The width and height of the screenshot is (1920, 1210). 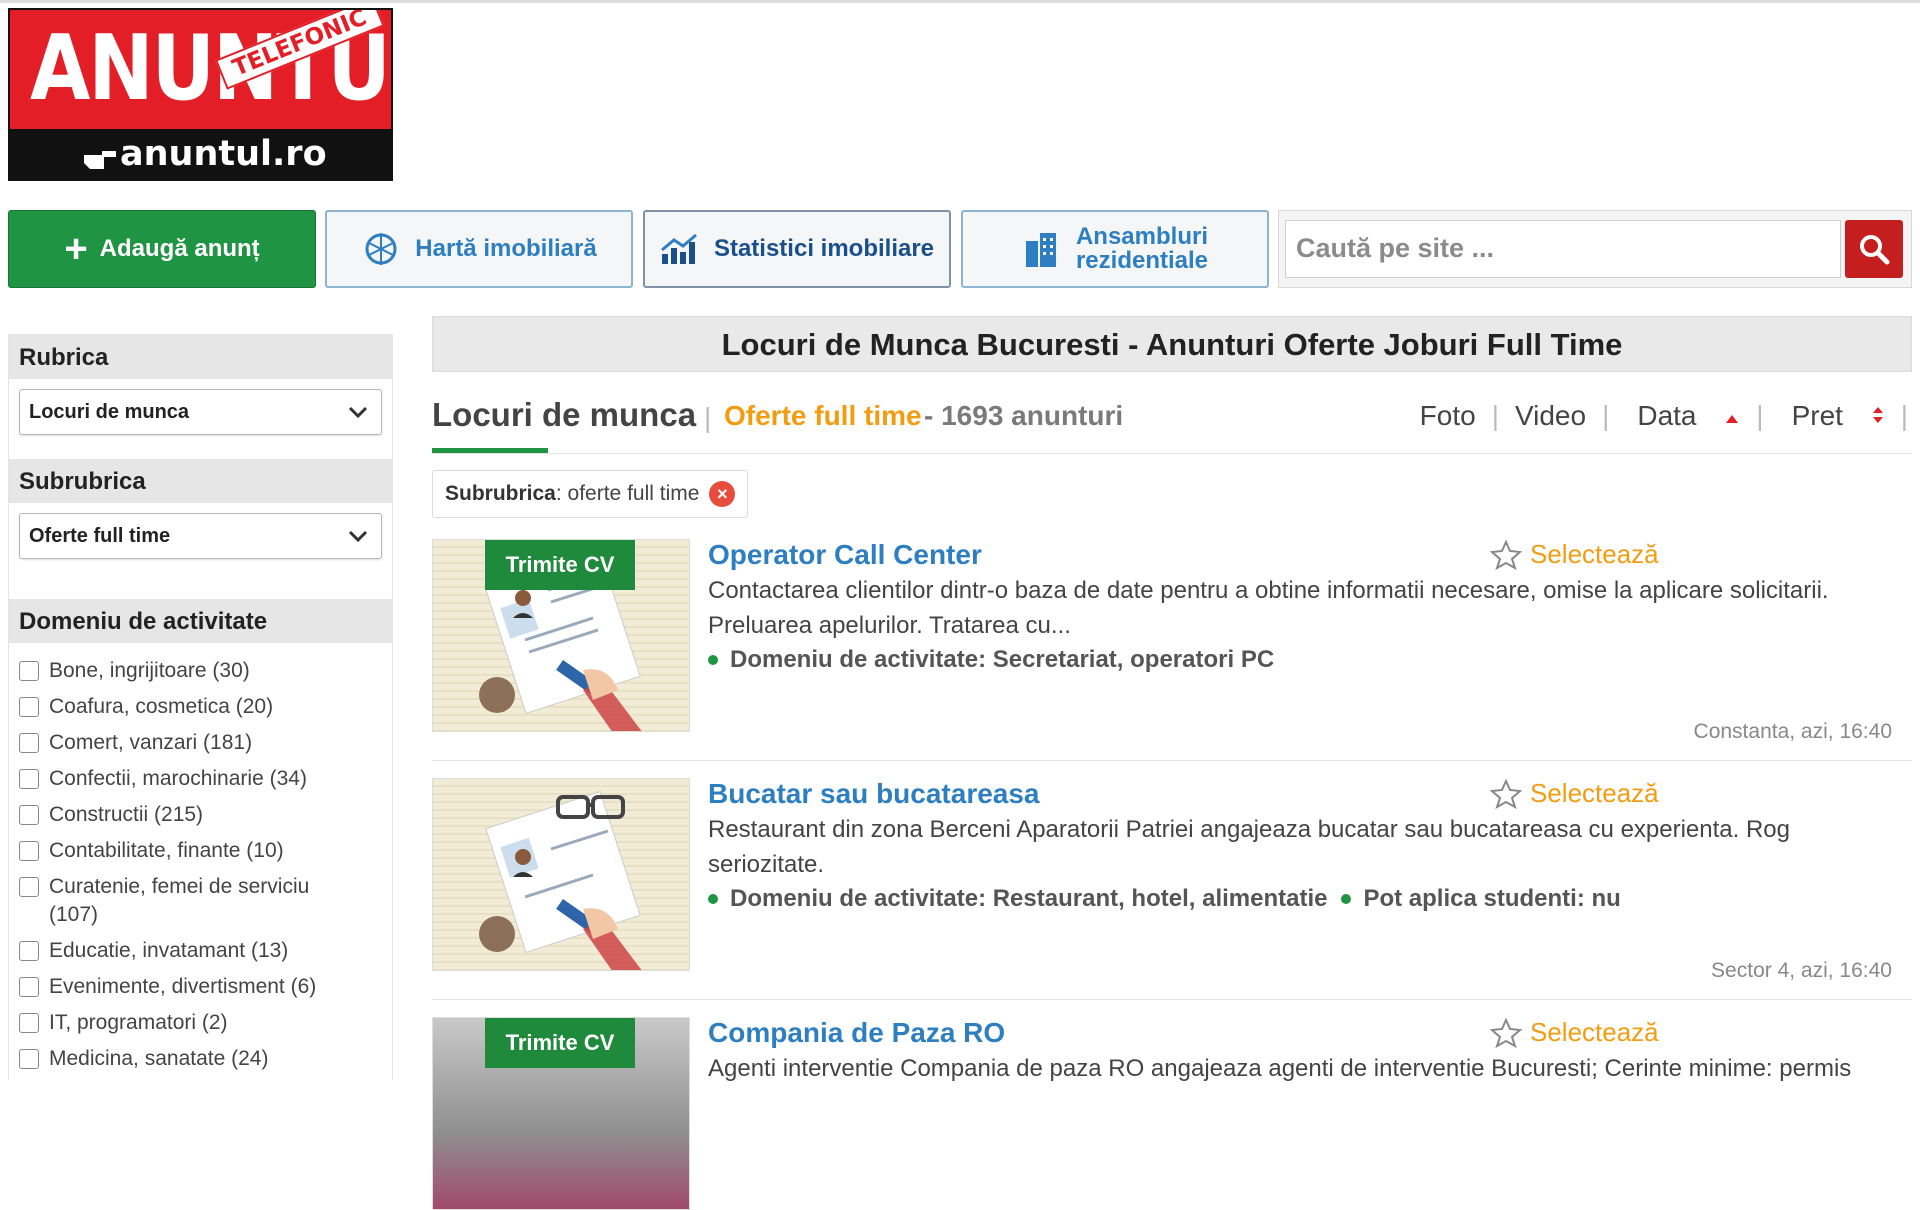 What do you see at coordinates (161, 706) in the screenshot?
I see `domain-filter-label: Coafura, cosmetica (20)` at bounding box center [161, 706].